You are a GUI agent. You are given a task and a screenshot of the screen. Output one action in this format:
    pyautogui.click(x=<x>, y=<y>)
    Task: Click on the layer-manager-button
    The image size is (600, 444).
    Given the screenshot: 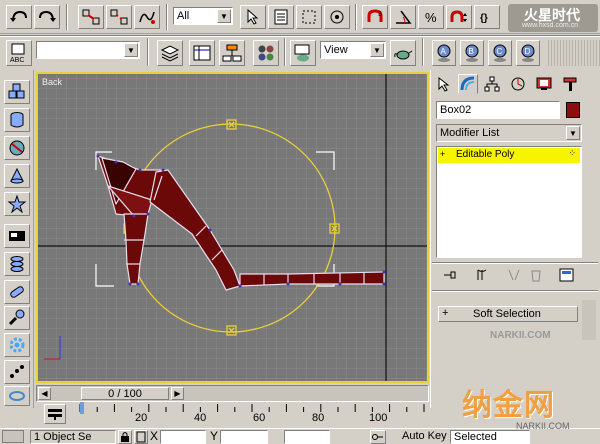 What is the action you would take?
    pyautogui.click(x=170, y=53)
    